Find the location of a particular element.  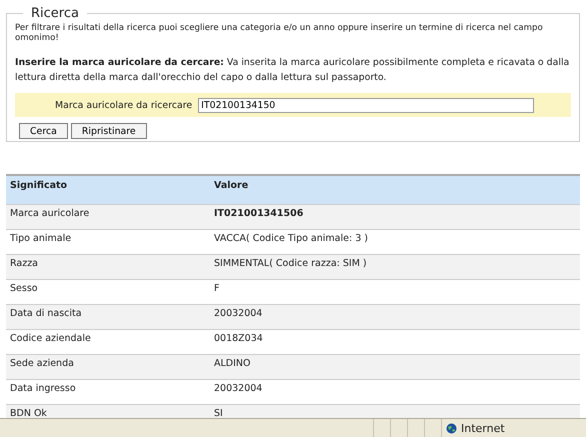

reset-button: Ripristinare is located at coordinates (108, 131).